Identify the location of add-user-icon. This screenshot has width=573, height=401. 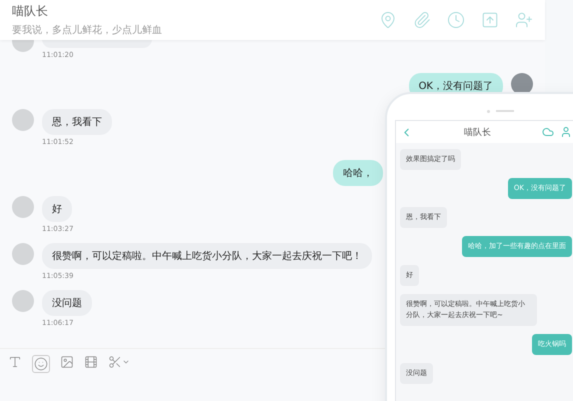
(524, 20).